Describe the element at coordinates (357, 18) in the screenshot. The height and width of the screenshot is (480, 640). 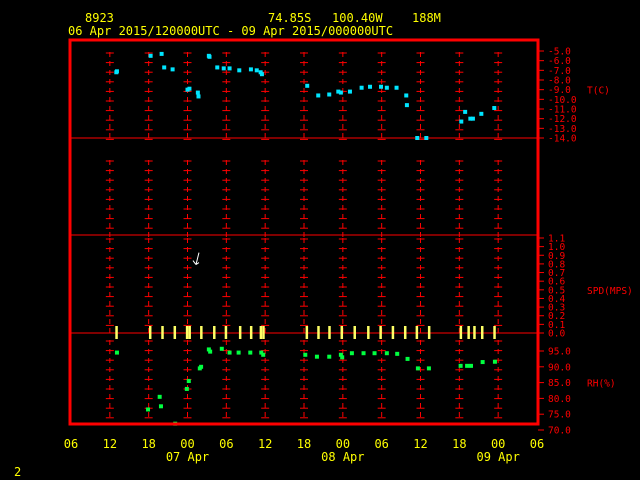
I see `longitude: 100.40W` at that location.